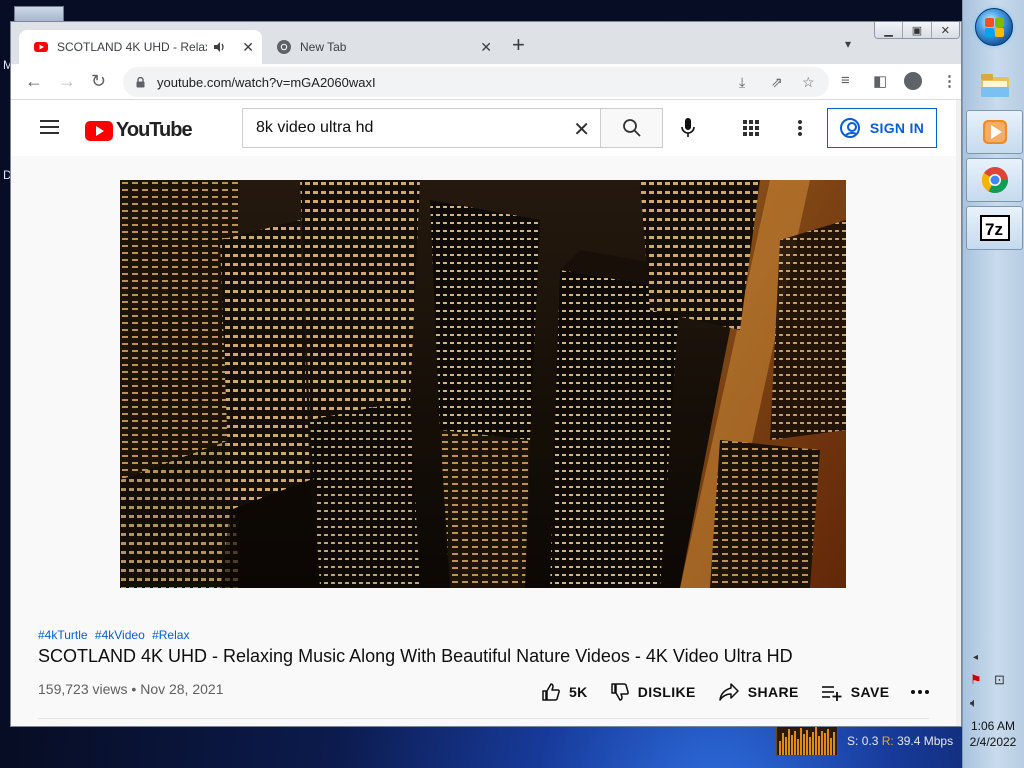 The image size is (1024, 768). What do you see at coordinates (993, 726) in the screenshot?
I see `clock-time: 1:06 AM` at bounding box center [993, 726].